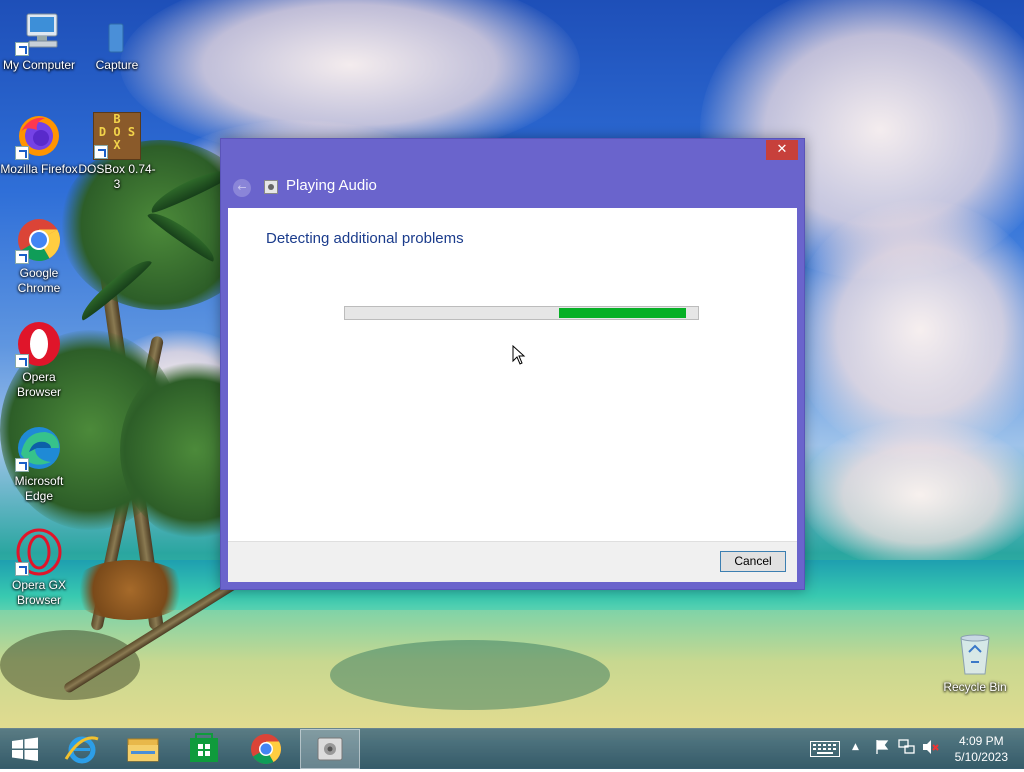 The height and width of the screenshot is (772, 1024). Describe the element at coordinates (782, 150) in the screenshot. I see `close-button: ✕` at that location.